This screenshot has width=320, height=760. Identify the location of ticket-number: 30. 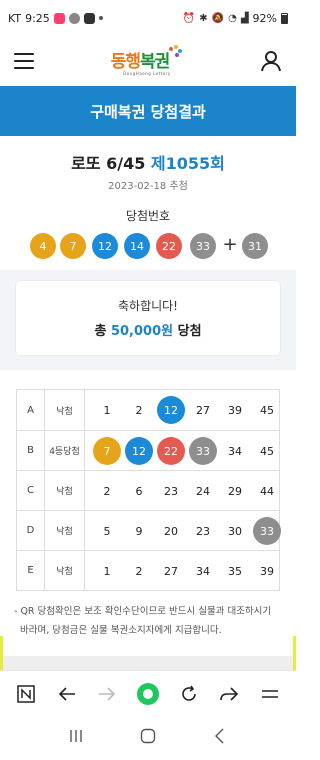
(235, 531).